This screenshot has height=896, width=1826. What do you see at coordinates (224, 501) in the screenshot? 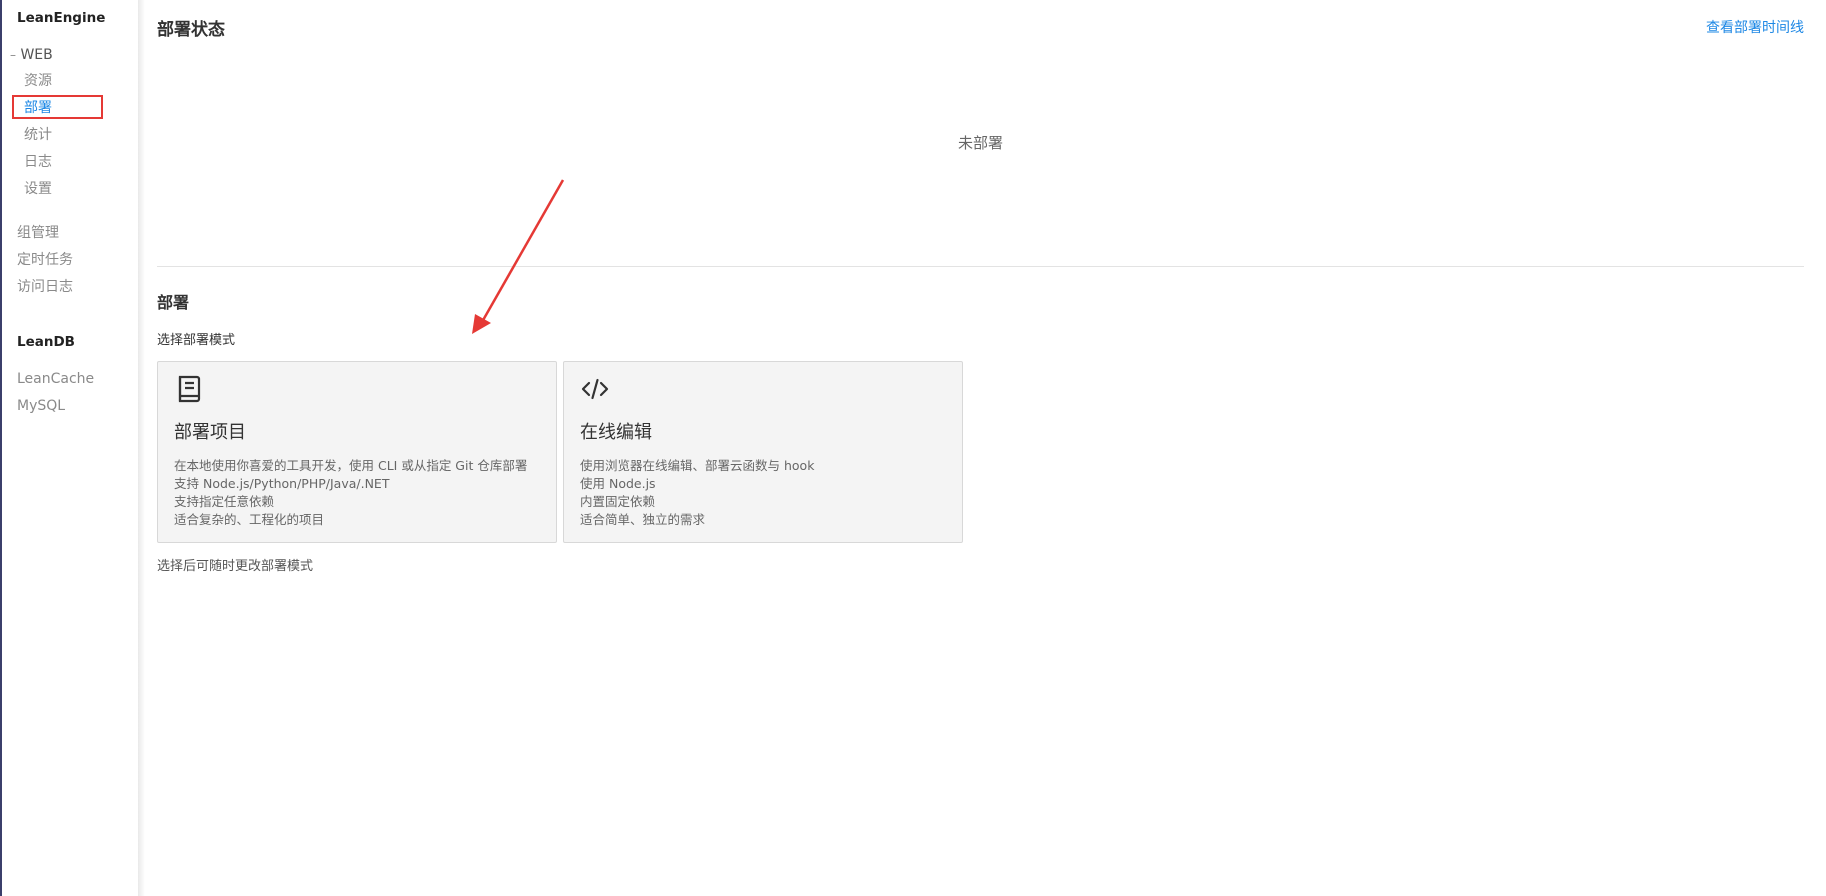
I see `card-line: 支持指定任意依赖` at bounding box center [224, 501].